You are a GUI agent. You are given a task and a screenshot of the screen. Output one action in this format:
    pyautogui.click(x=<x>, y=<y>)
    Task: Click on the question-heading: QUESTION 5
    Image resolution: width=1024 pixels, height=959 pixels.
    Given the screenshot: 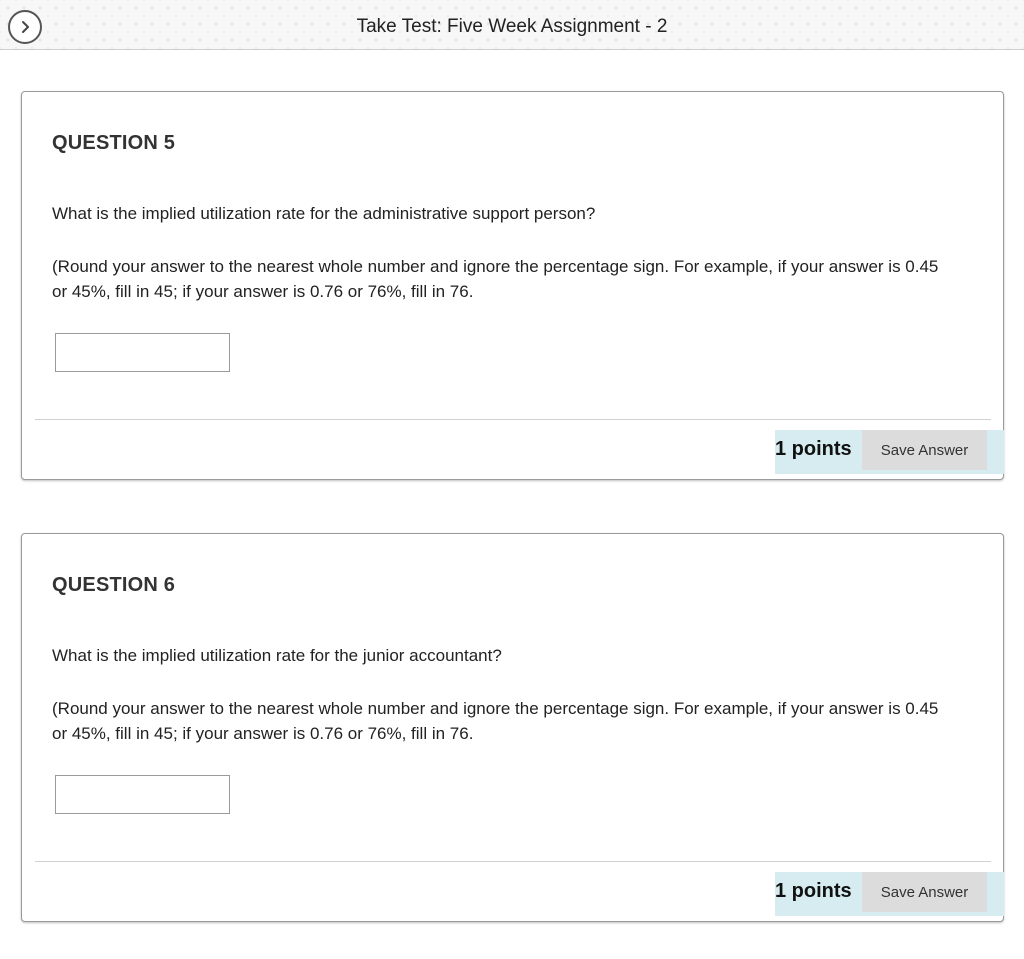 What is the action you would take?
    pyautogui.click(x=114, y=143)
    